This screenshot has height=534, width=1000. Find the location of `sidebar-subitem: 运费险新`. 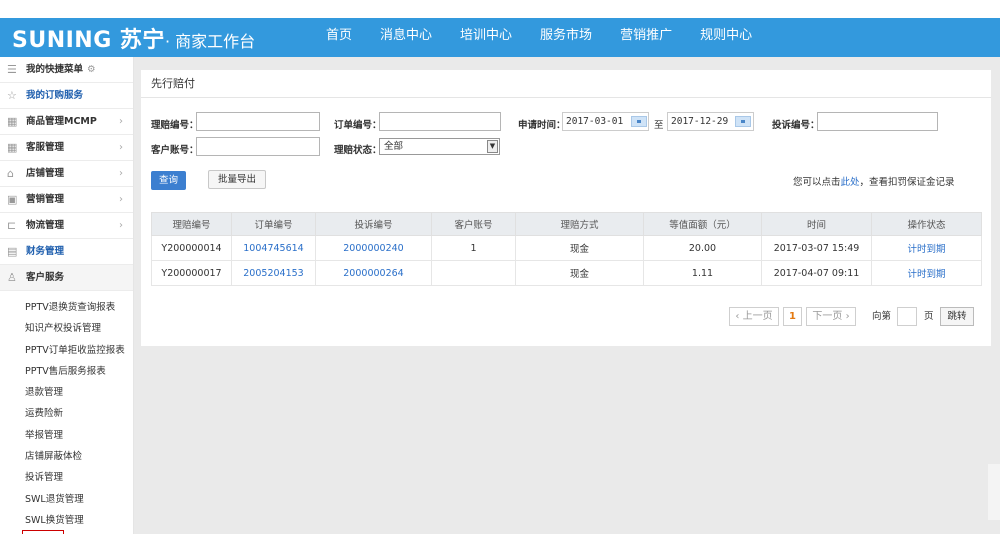

sidebar-subitem: 运费险新 is located at coordinates (66, 413).